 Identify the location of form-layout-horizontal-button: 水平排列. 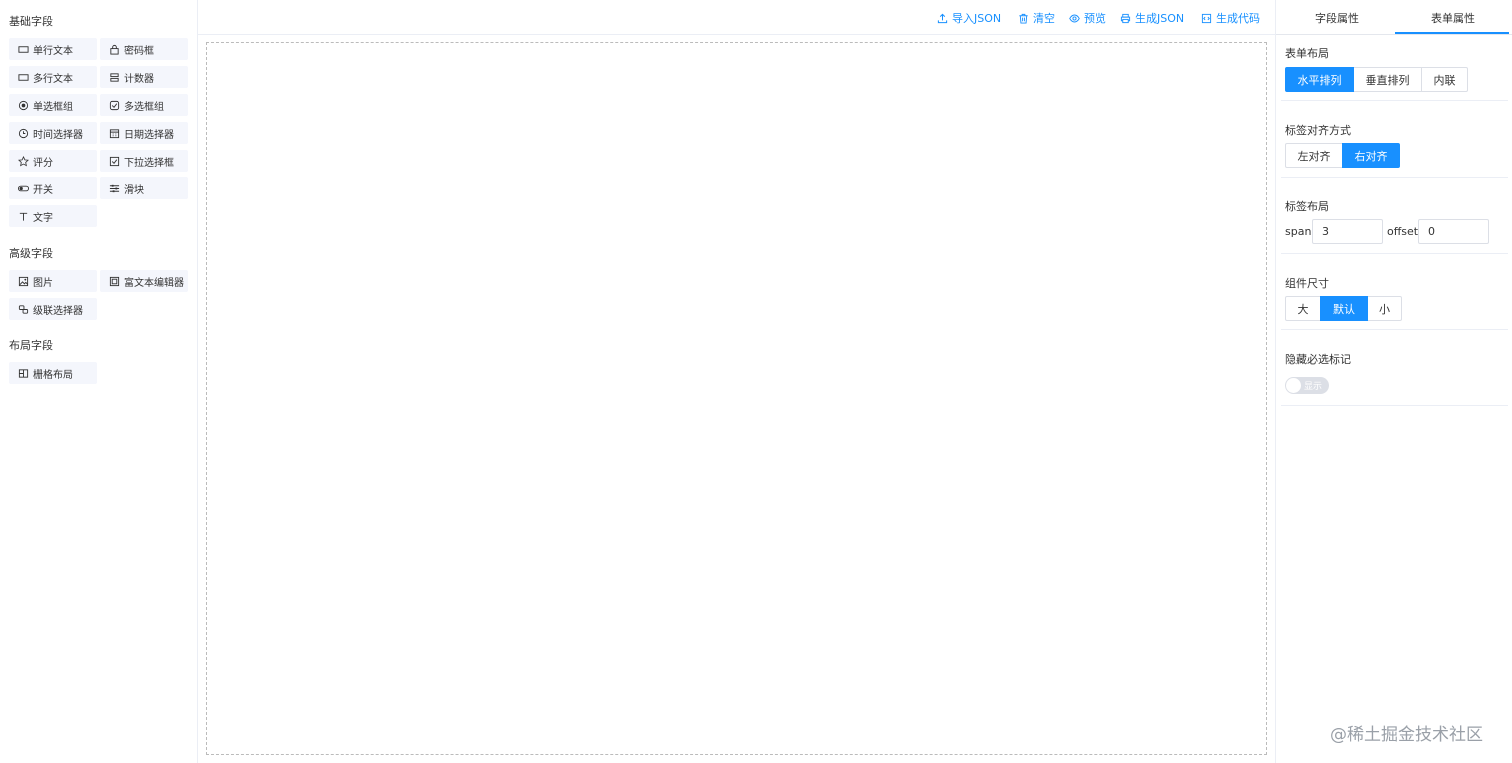
(1319, 79).